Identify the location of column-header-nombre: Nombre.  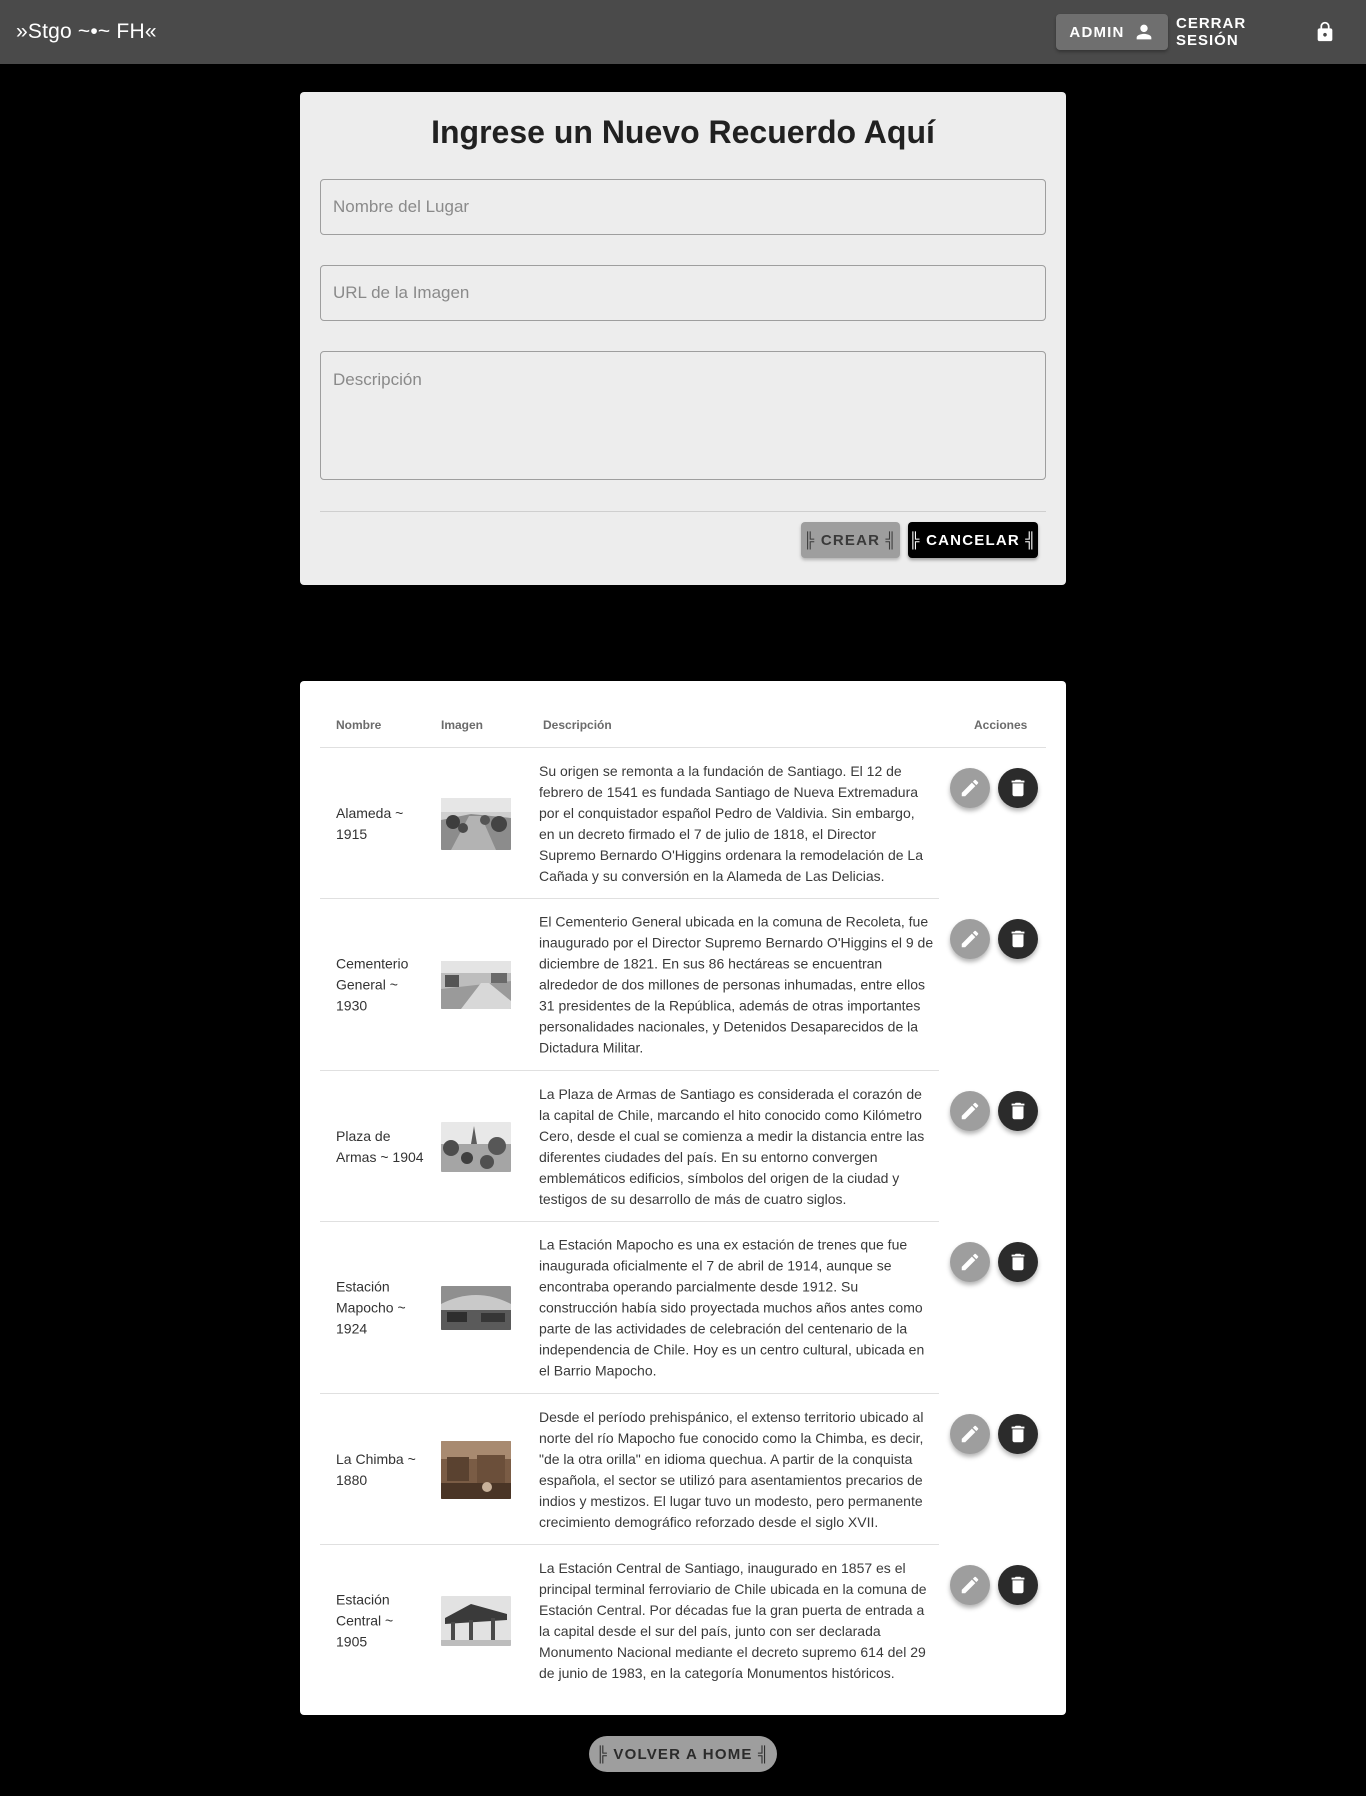
(359, 725).